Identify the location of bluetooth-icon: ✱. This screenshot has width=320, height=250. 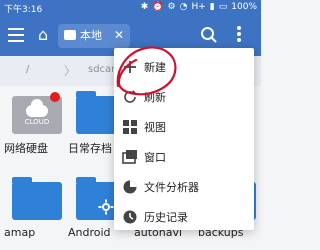
(144, 7).